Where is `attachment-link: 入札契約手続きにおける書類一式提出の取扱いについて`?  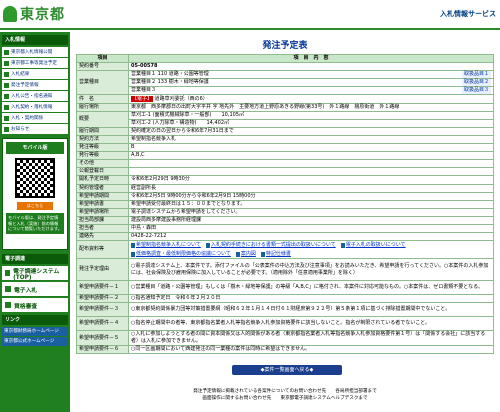 attachment-link: 入札契約手続きにおける書類一式提出の取扱いについて is located at coordinates (271, 245).